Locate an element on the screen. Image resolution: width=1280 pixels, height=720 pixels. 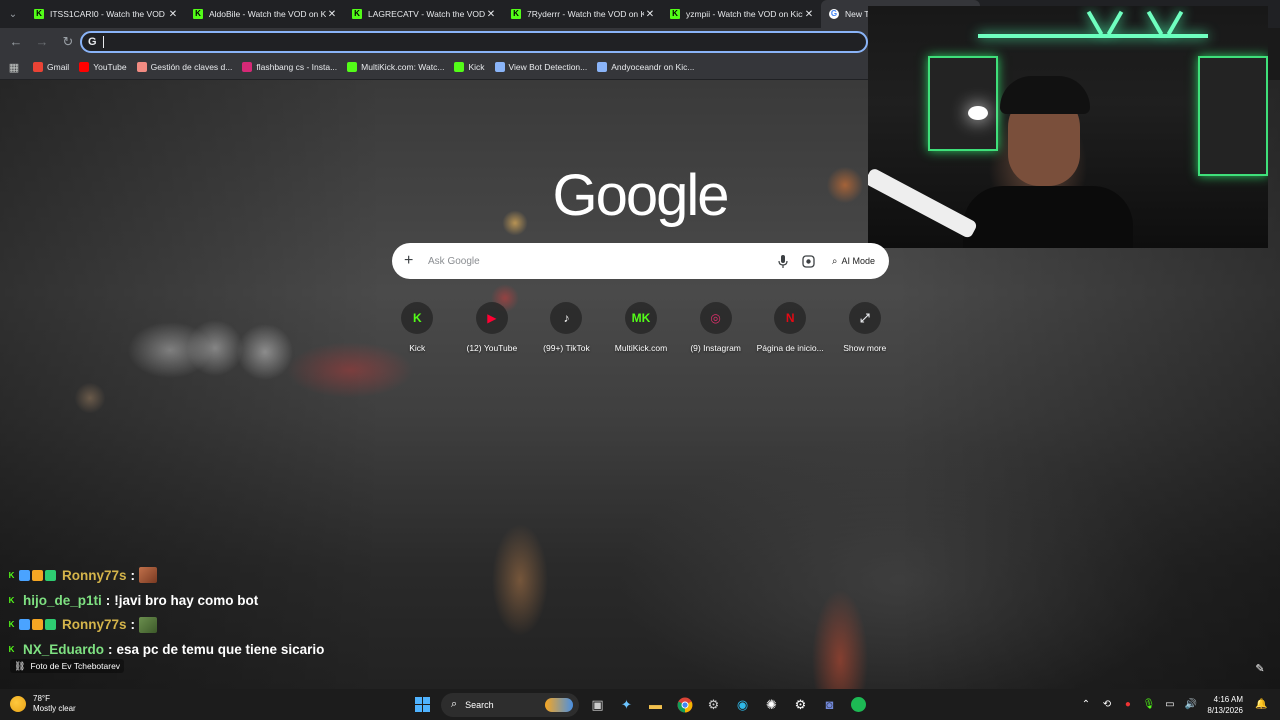
shortcut-tile: ⤢ Show more is located at coordinates (864, 330).